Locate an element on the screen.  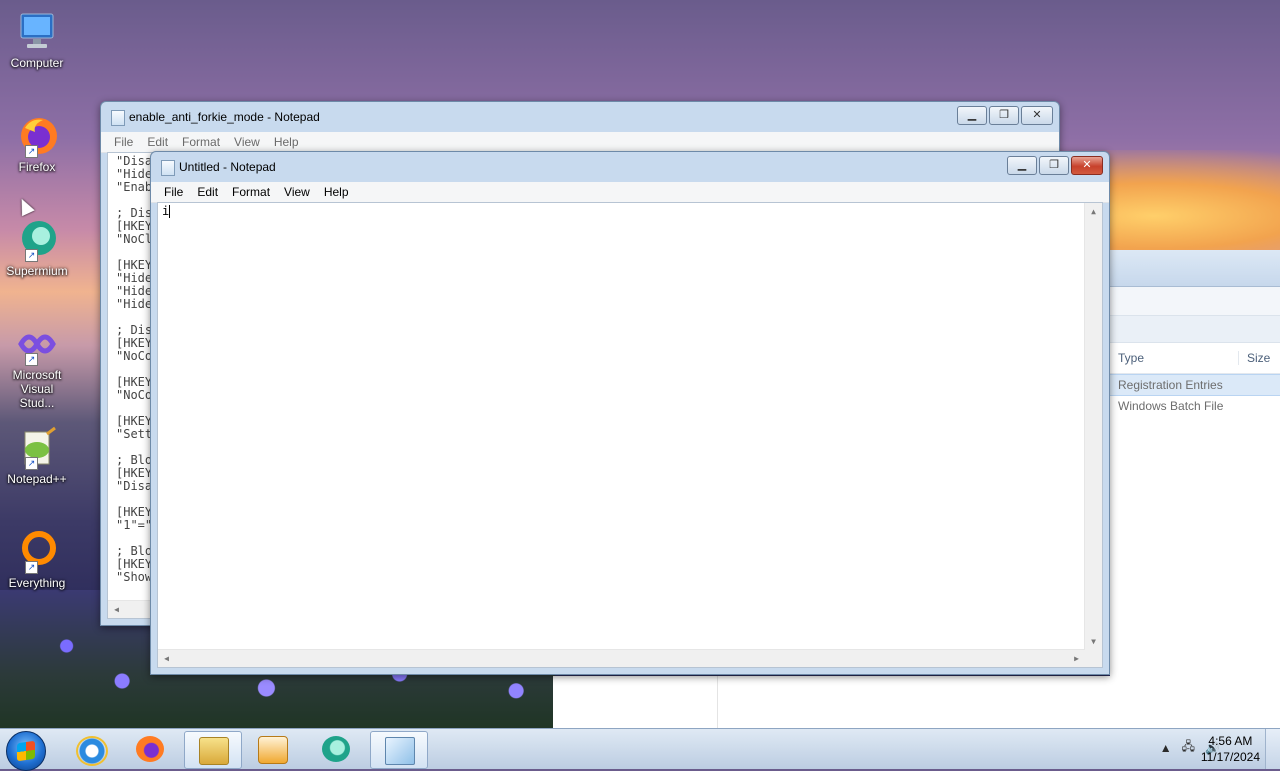
taskbar: ▲ 🖧 🔊 4:56 AM 11/17/2024 is located at coordinates (640, 749).